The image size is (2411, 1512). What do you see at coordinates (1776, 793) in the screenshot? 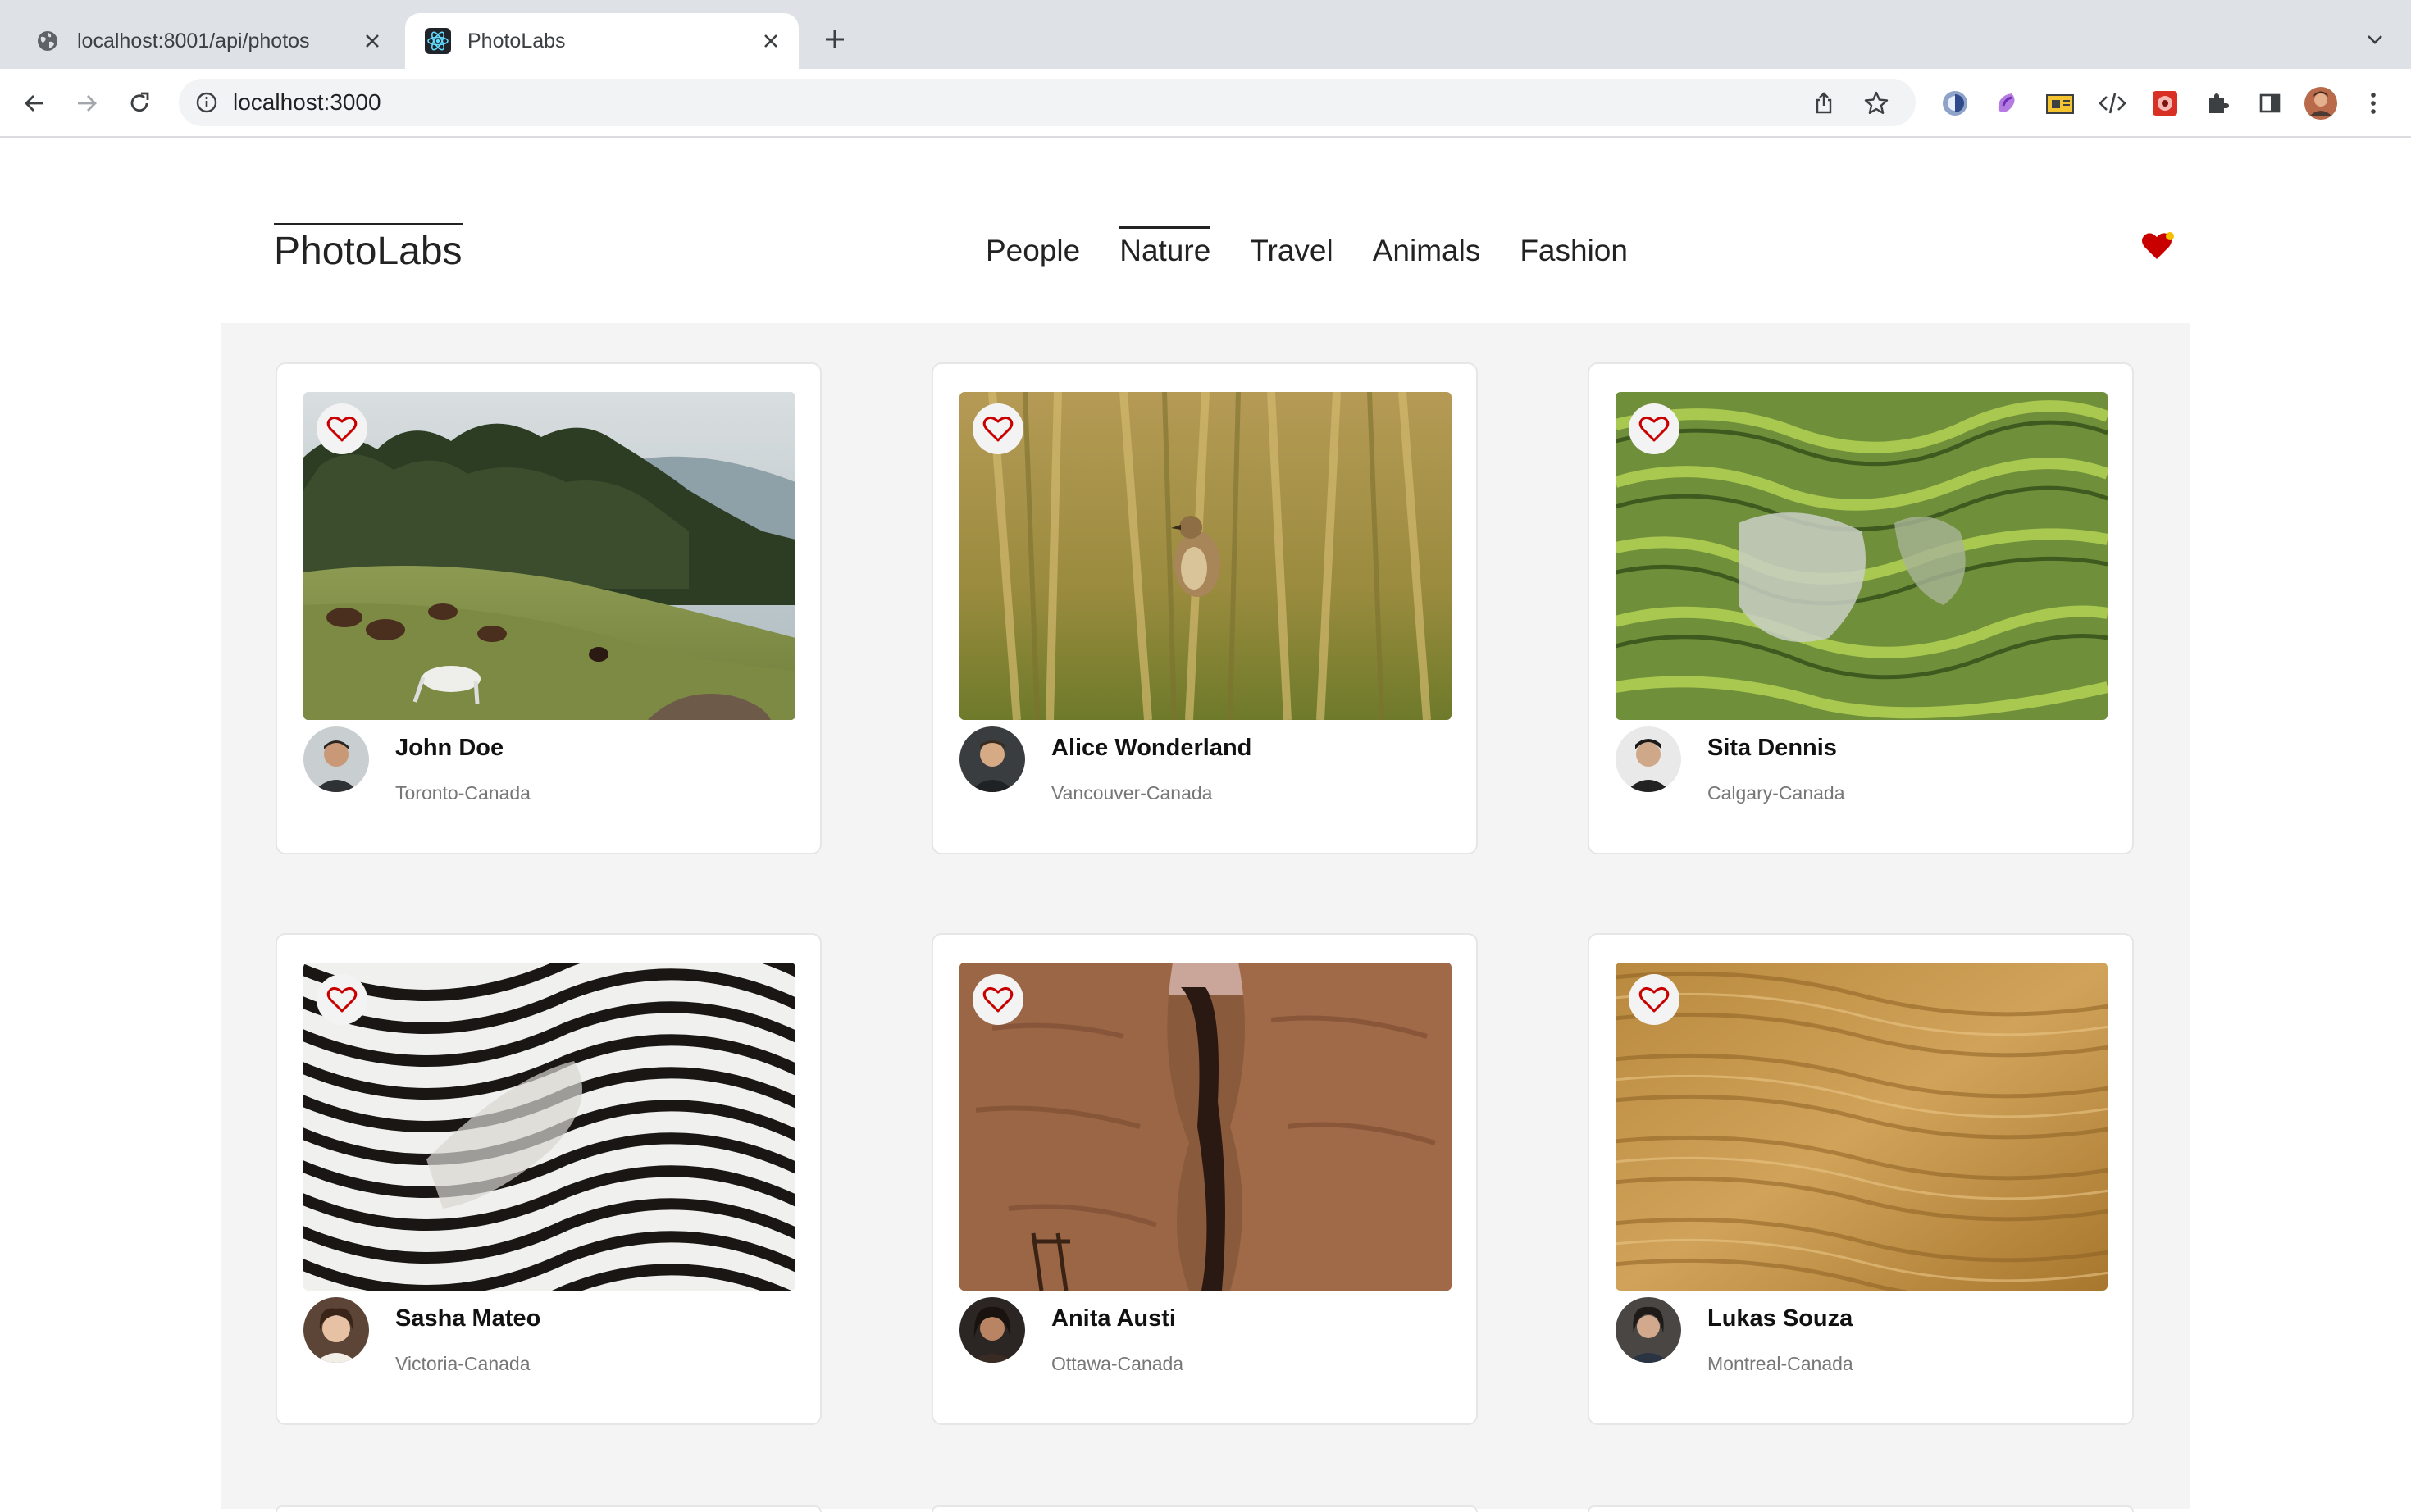
I see `photographer-location: Calgary-Canada` at bounding box center [1776, 793].